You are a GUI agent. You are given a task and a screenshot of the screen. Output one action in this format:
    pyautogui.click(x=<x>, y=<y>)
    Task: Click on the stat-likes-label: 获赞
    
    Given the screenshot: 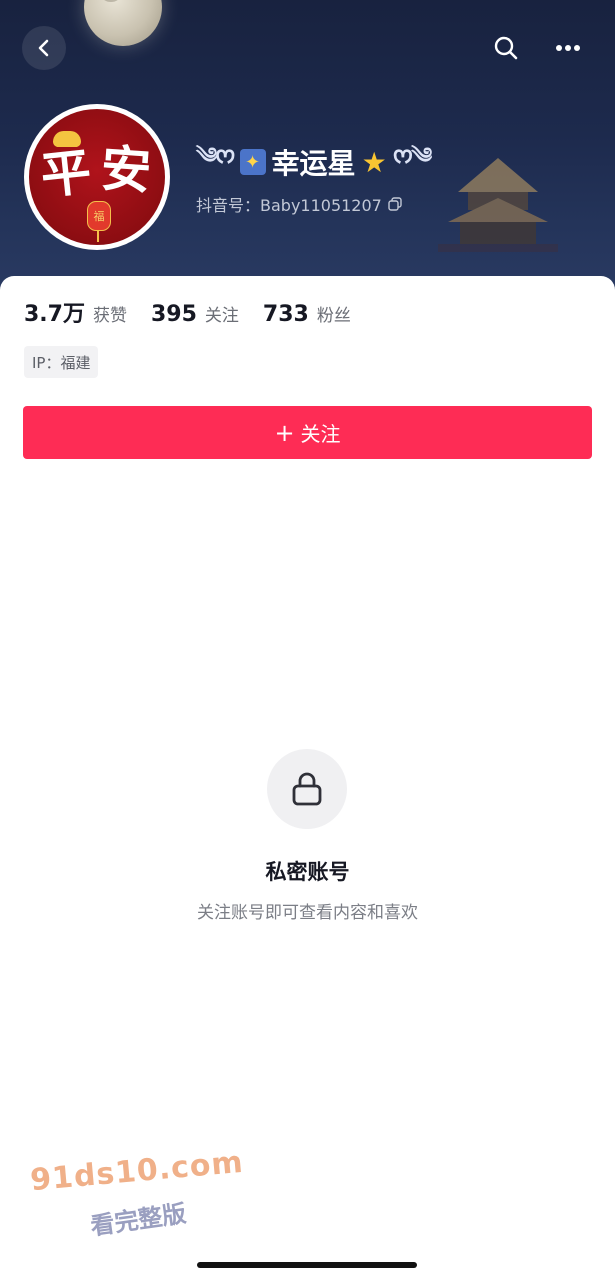 What is the action you would take?
    pyautogui.click(x=109, y=316)
    